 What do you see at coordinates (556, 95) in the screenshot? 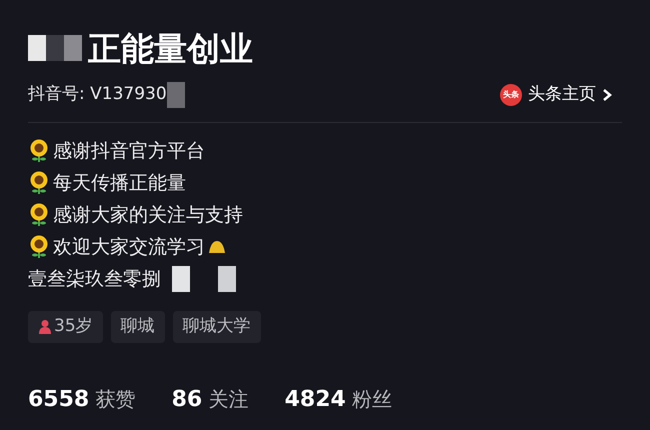
I see `toutiao-homepage-link: 头条 头条主页` at bounding box center [556, 95].